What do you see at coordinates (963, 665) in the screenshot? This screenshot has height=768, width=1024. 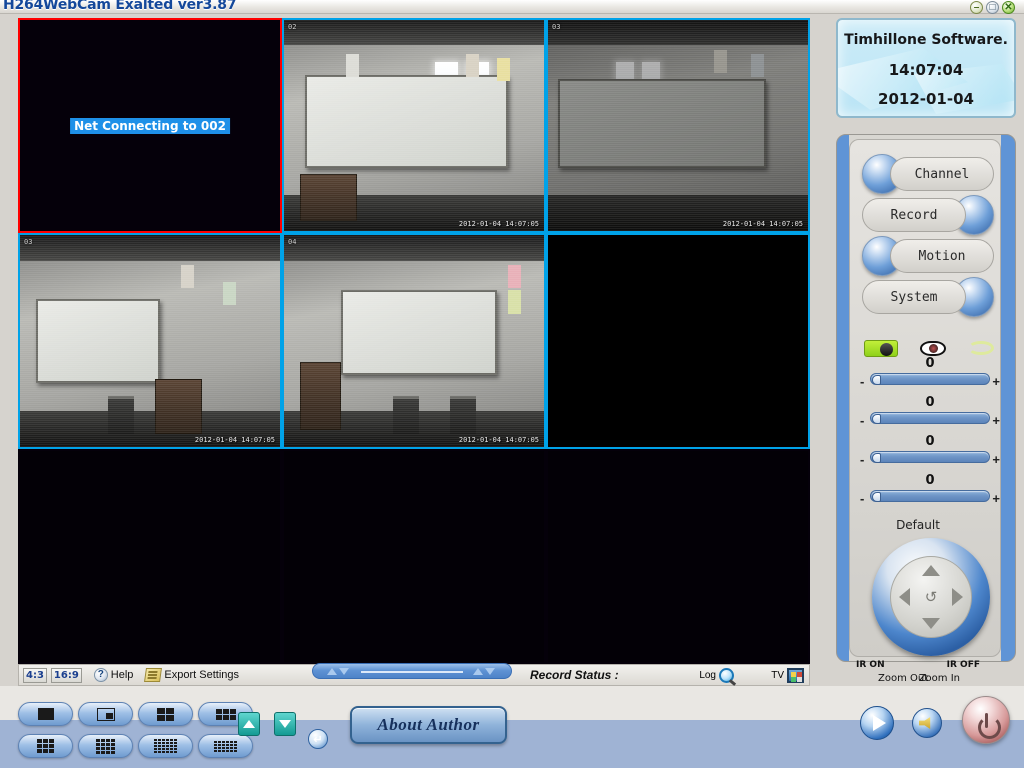 I see `ir-off-label: IR OFF` at bounding box center [963, 665].